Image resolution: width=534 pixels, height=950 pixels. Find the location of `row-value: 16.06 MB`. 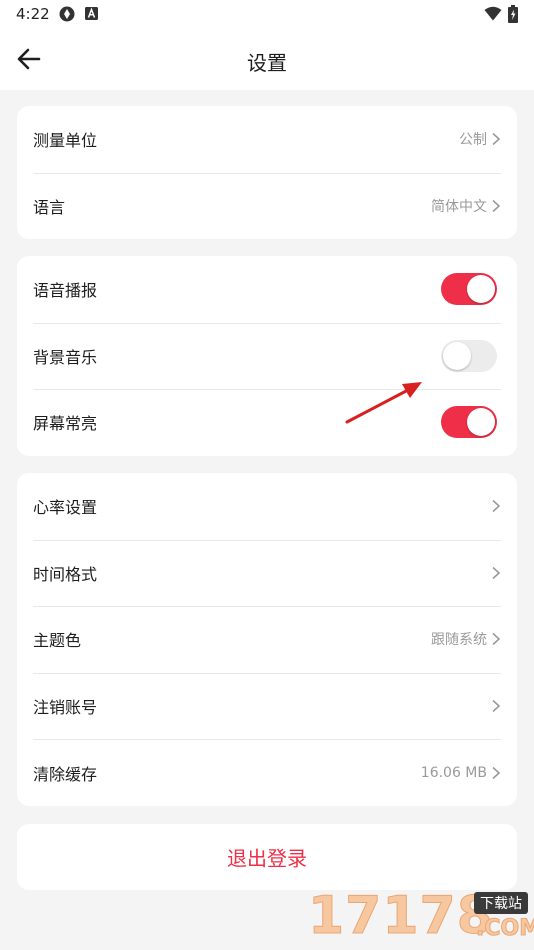

row-value: 16.06 MB is located at coordinates (453, 772).